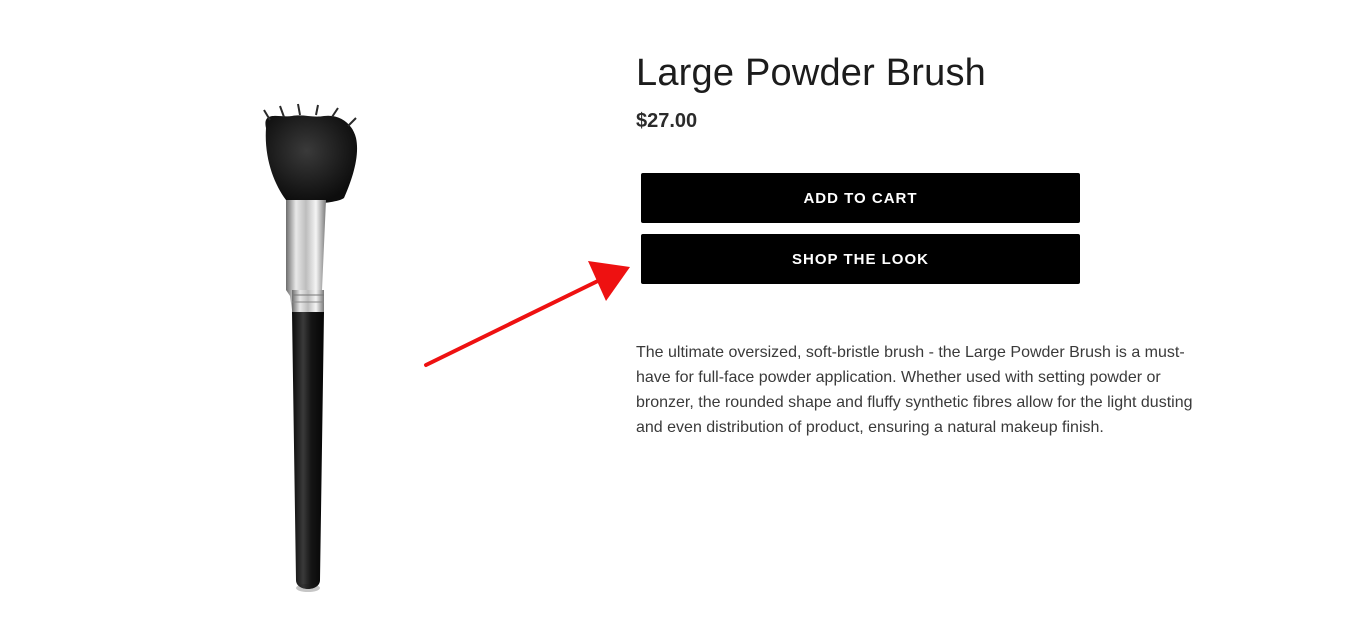 This screenshot has height=635, width=1346. I want to click on product-image, so click(310, 345).